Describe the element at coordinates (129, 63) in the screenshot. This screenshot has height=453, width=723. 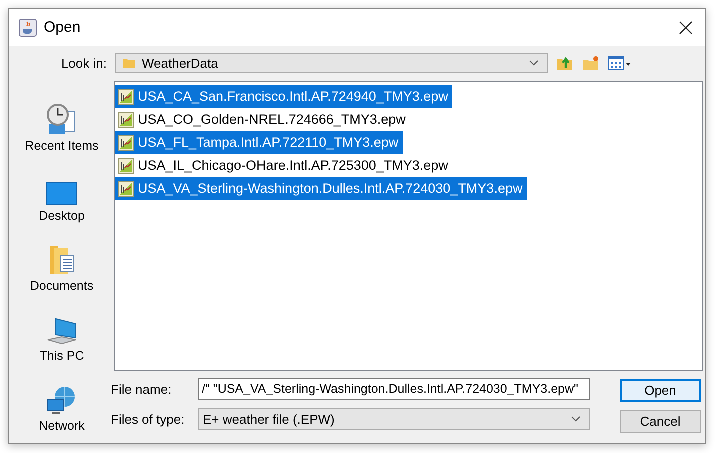
I see `folder-icon` at that location.